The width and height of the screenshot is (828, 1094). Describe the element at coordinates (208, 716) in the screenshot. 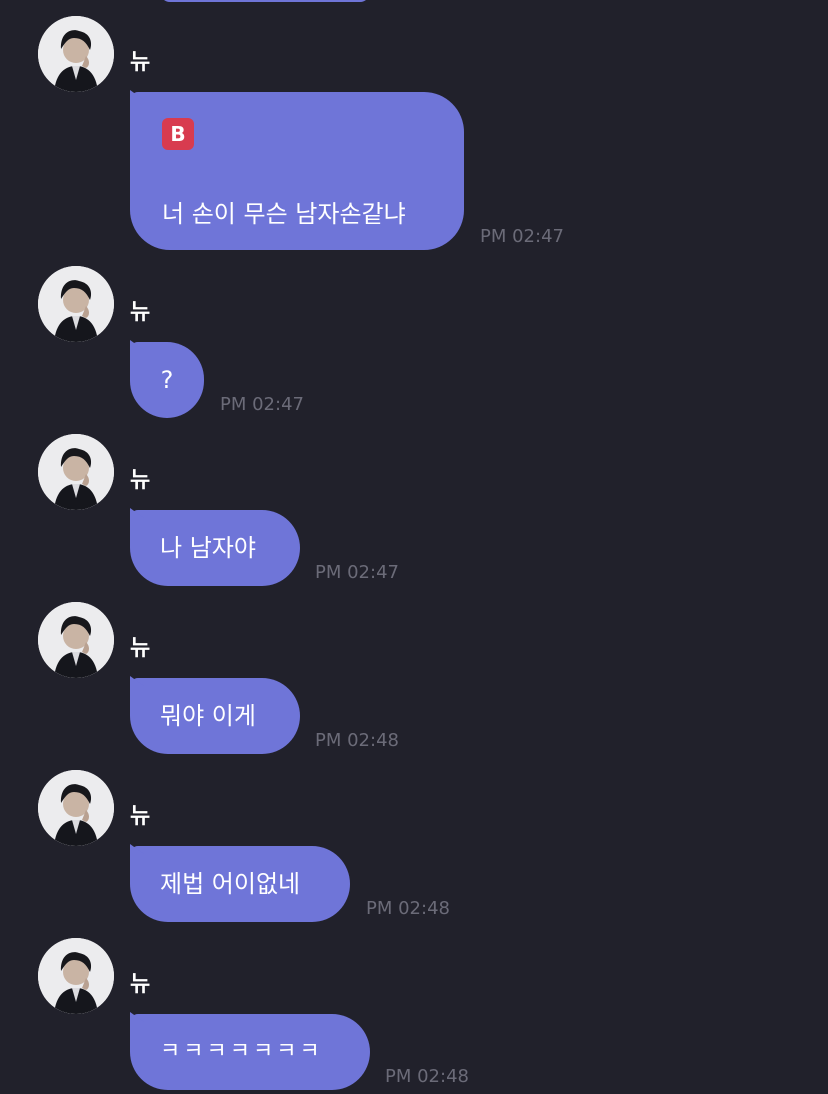

I see `message-text: 뭐야 이게` at that location.